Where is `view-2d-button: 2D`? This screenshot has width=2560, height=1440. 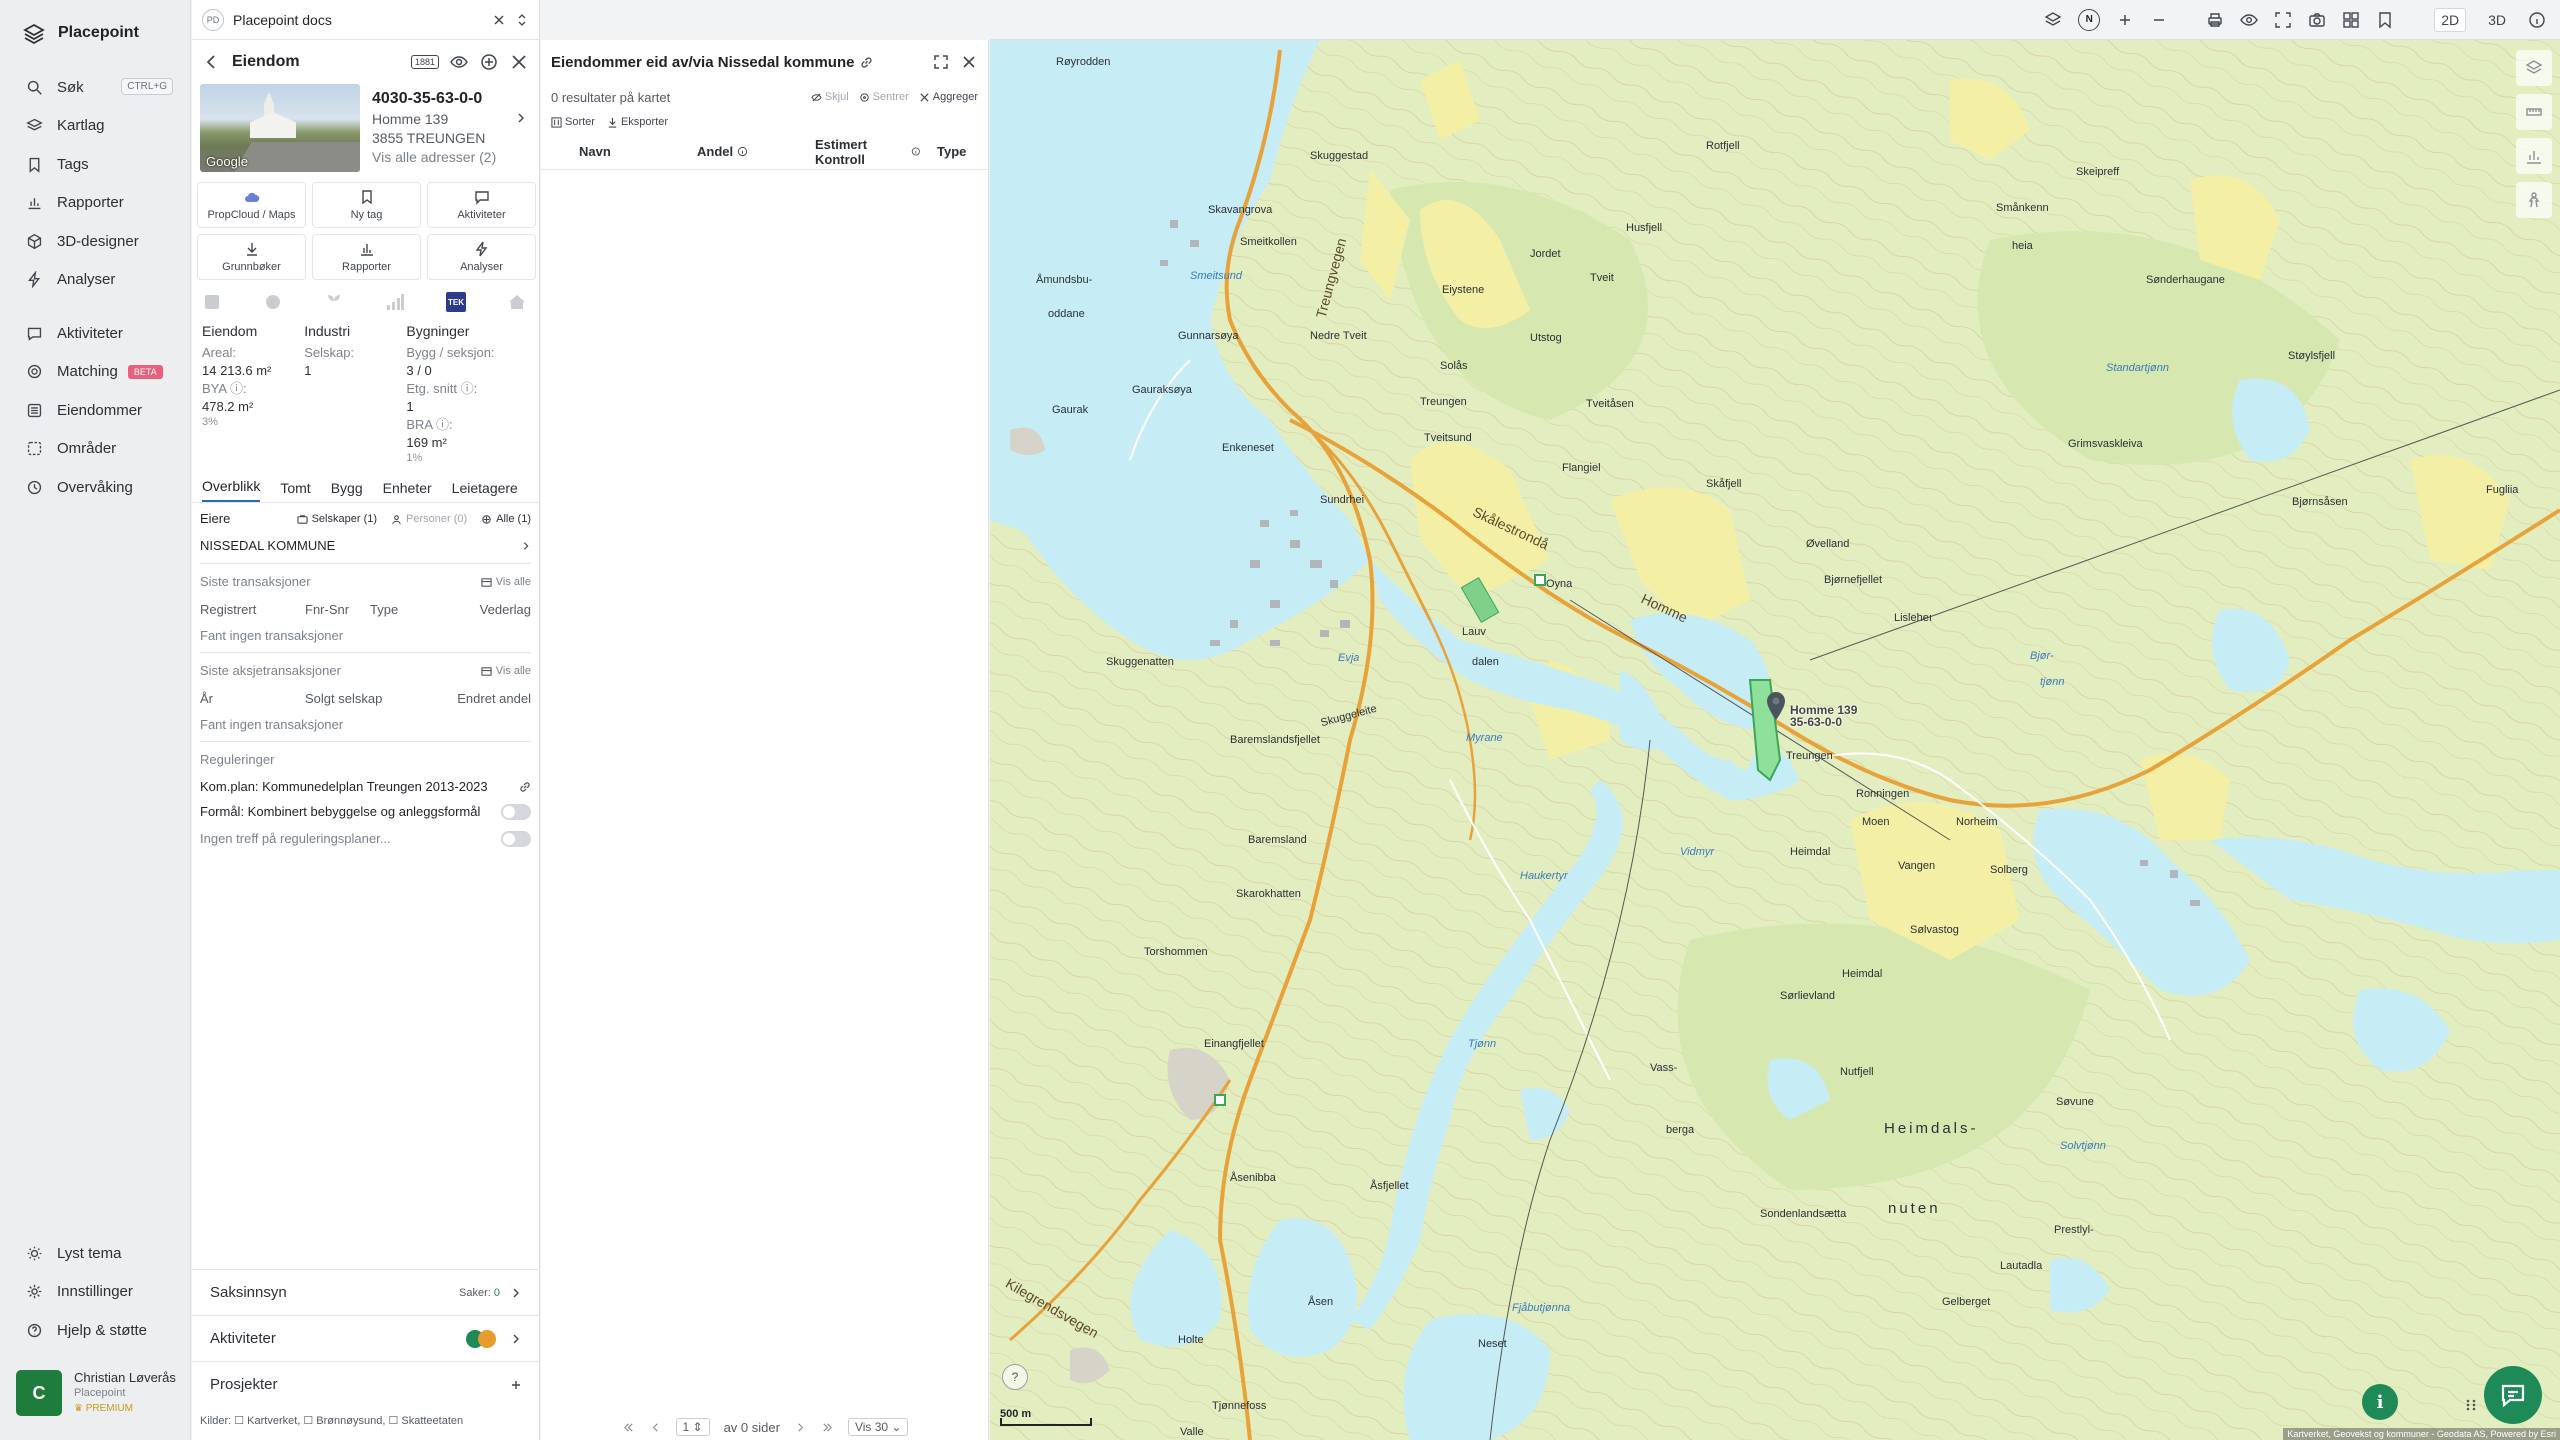 view-2d-button: 2D is located at coordinates (2450, 19).